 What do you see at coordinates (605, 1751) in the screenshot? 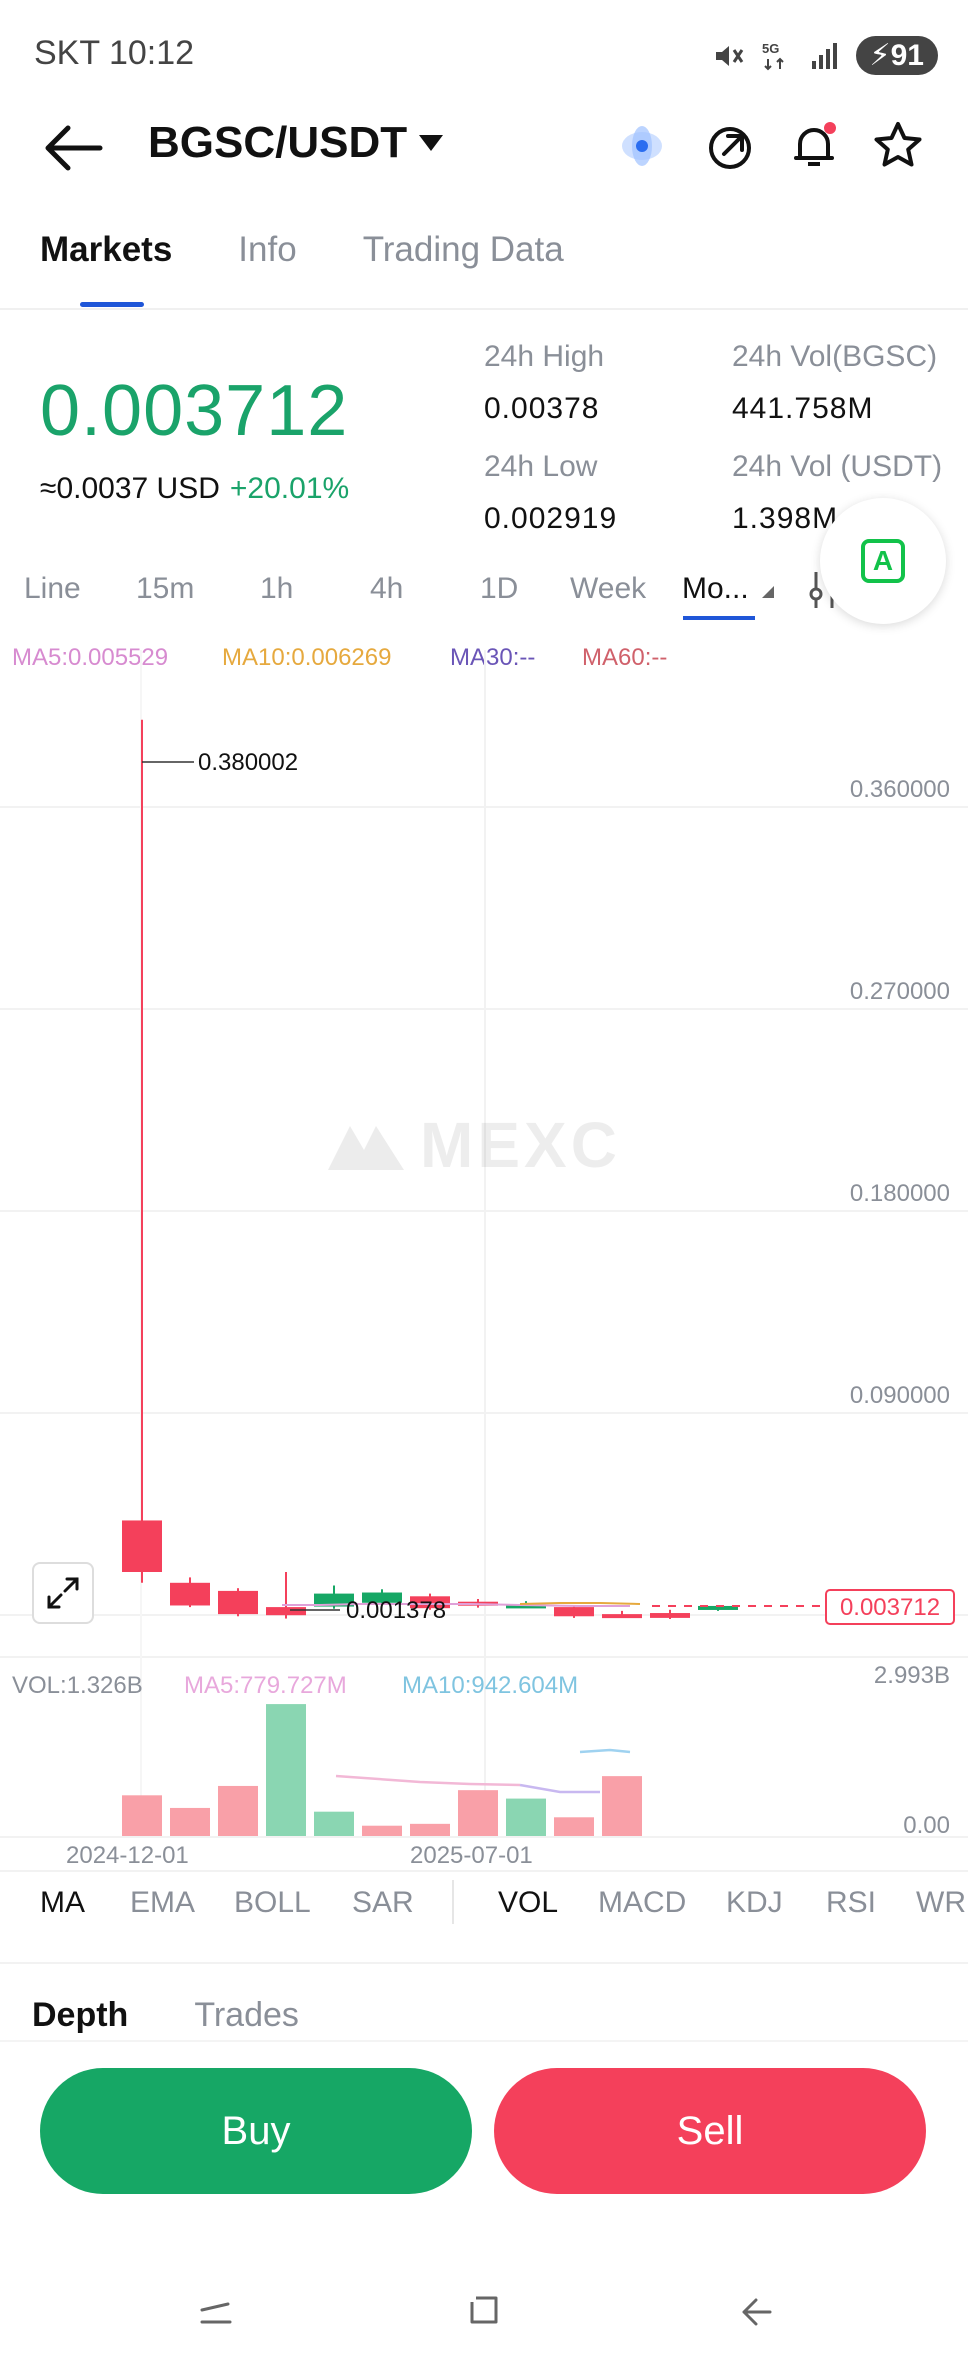
I see `vol-ma-line` at bounding box center [605, 1751].